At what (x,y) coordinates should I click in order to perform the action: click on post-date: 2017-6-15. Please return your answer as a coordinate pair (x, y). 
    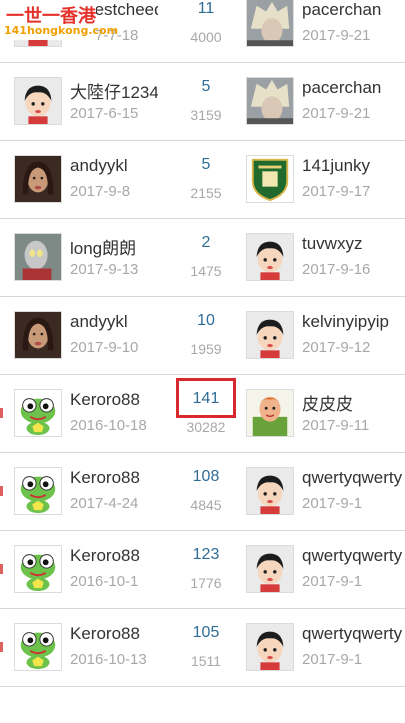
    Looking at the image, I should click on (104, 113).